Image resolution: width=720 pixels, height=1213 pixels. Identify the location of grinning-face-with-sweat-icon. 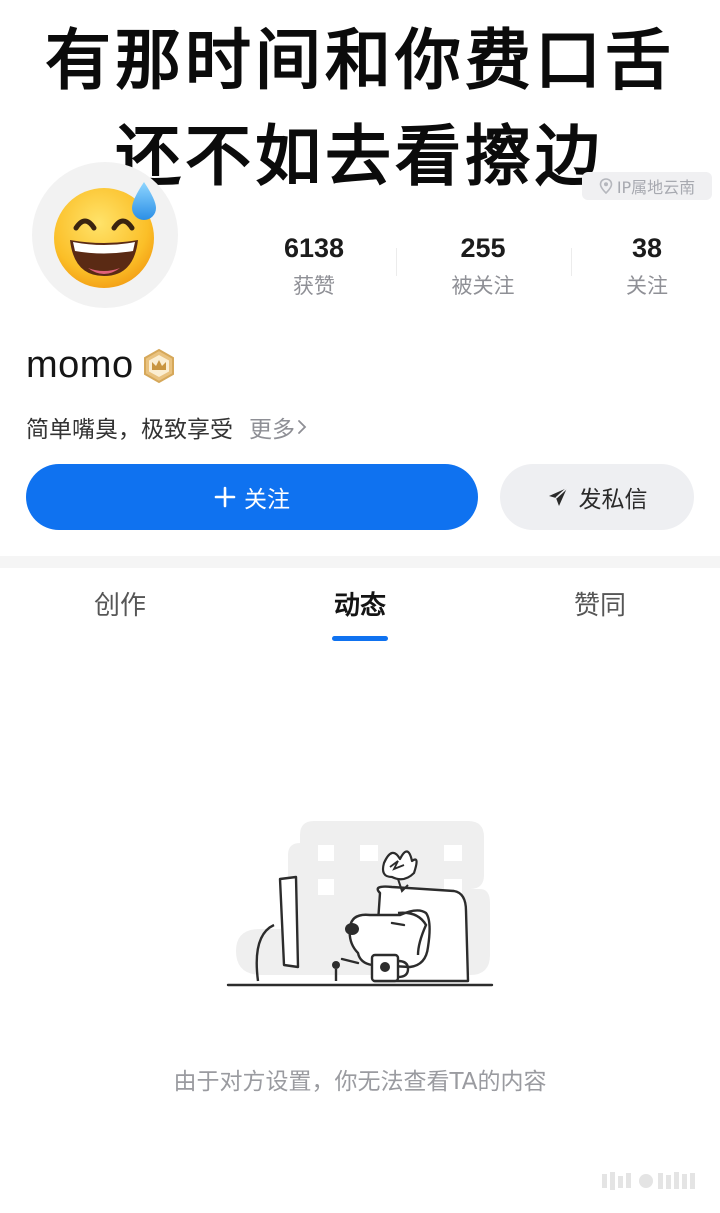
(105, 235).